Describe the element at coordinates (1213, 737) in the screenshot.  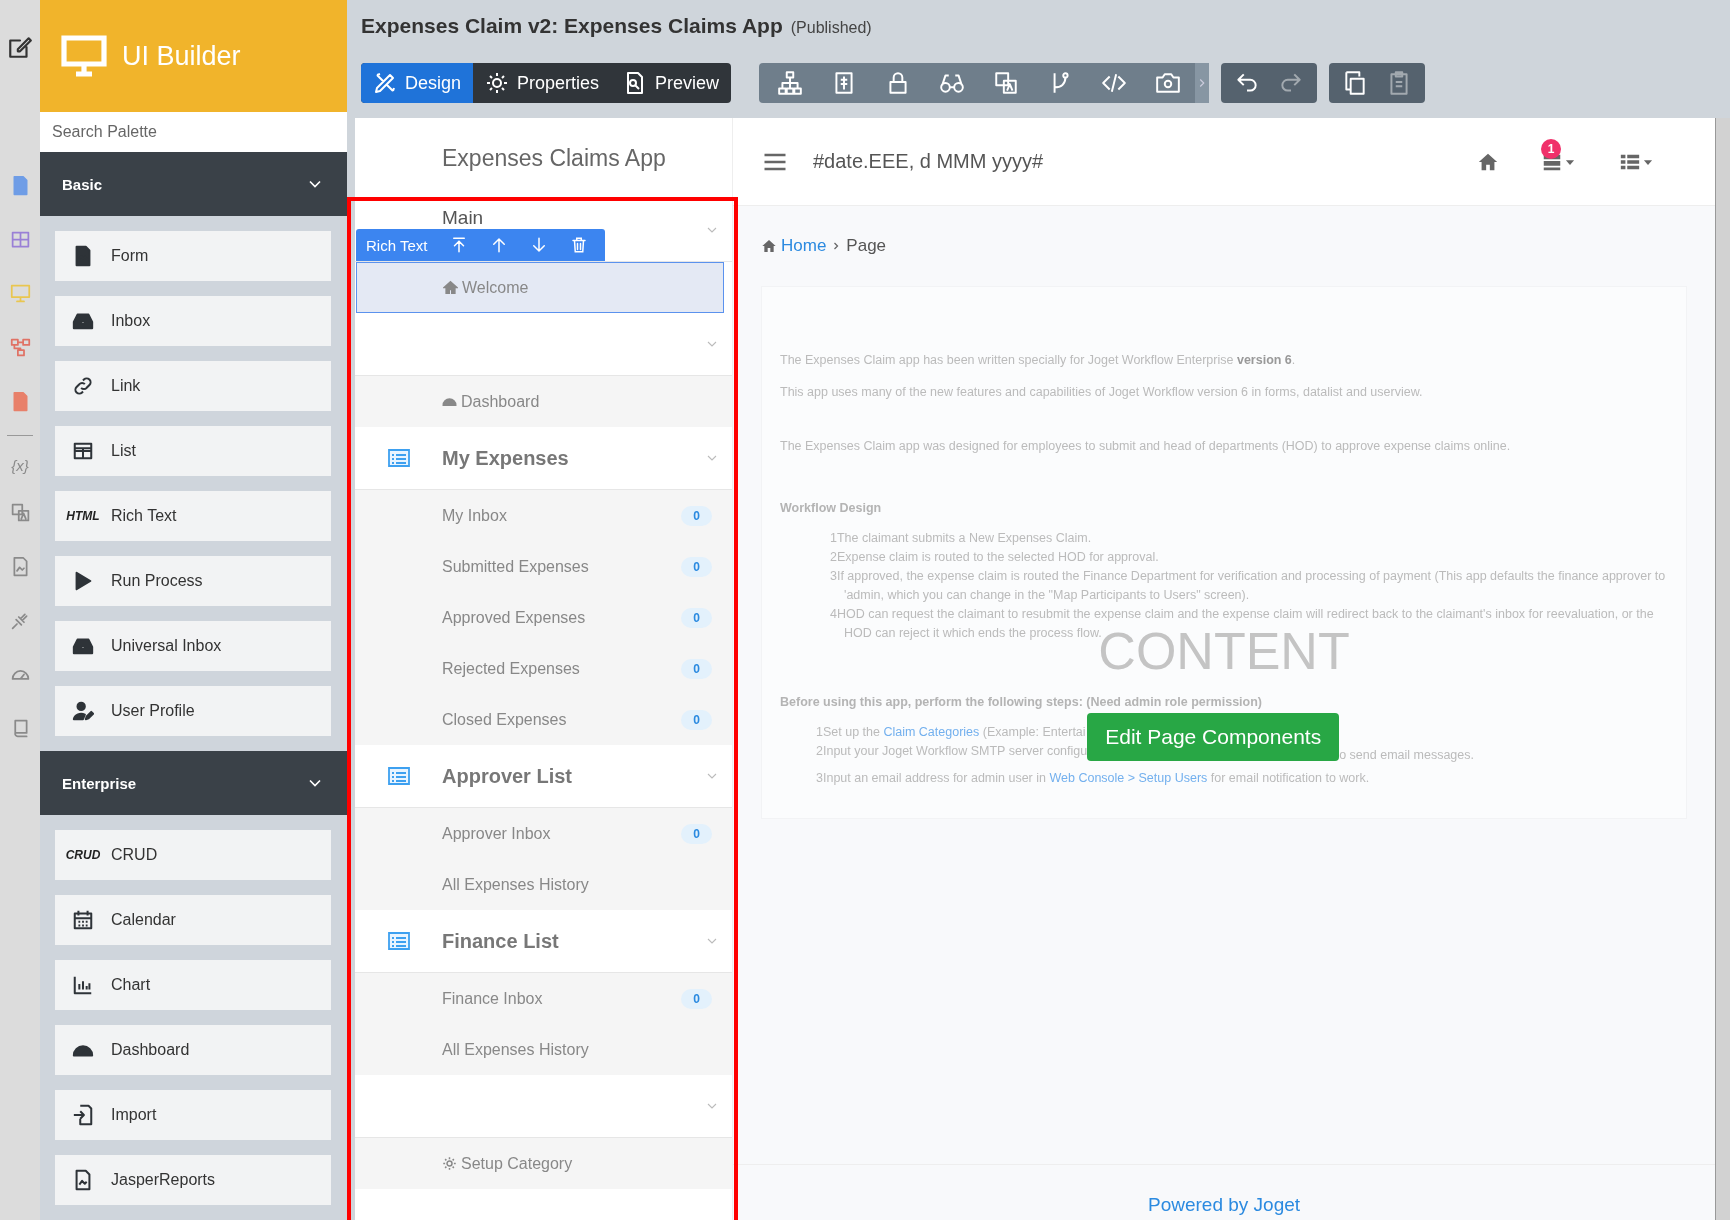
I see `edit-page-components-button: Edit Page Components` at that location.